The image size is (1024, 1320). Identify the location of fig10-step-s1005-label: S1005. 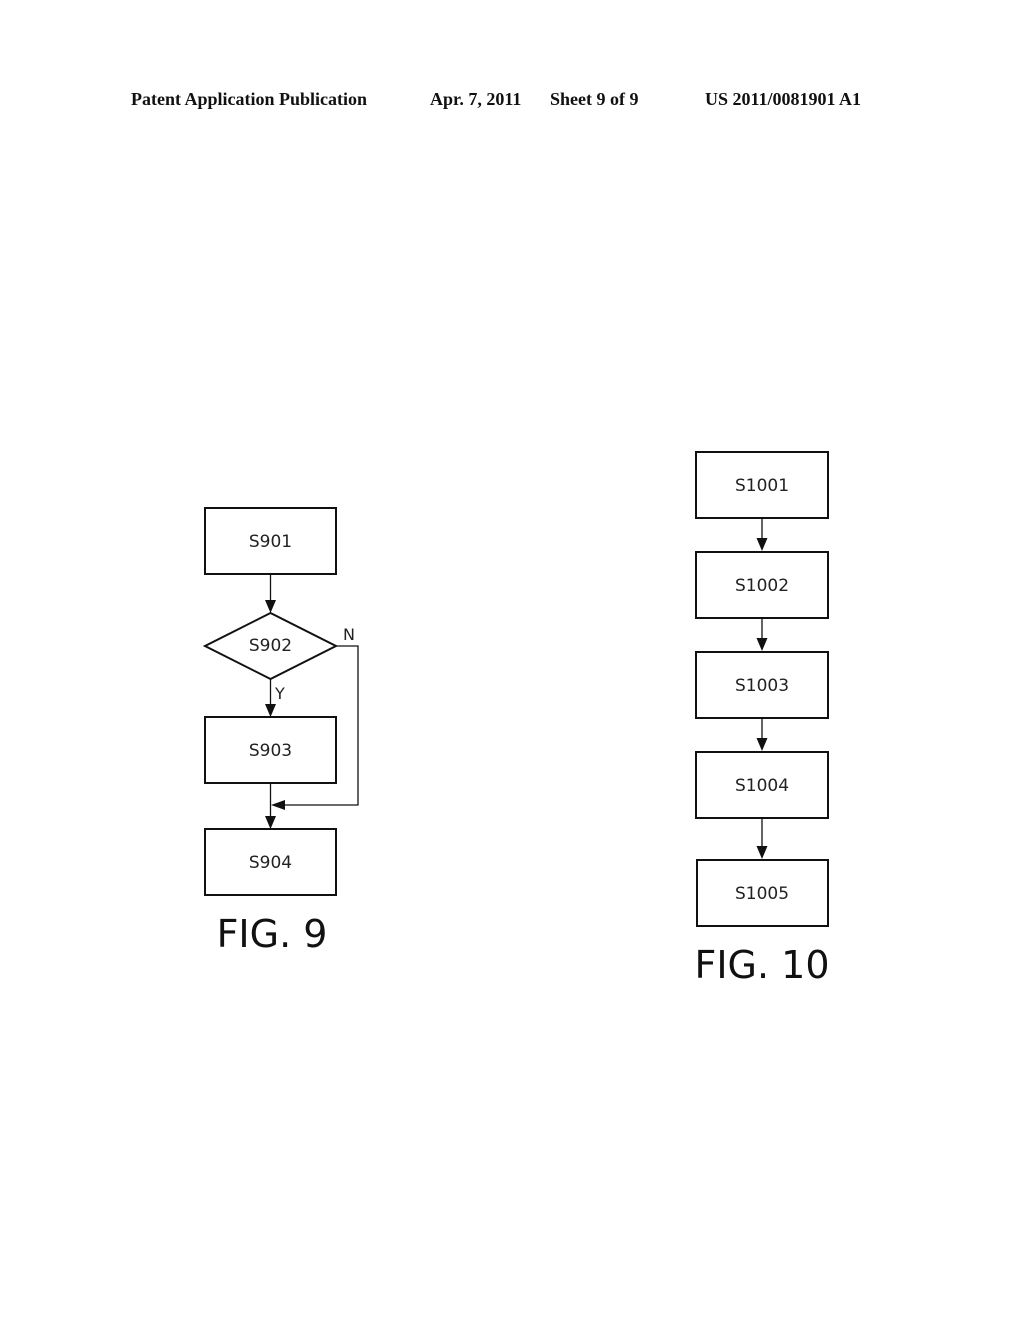
(762, 894).